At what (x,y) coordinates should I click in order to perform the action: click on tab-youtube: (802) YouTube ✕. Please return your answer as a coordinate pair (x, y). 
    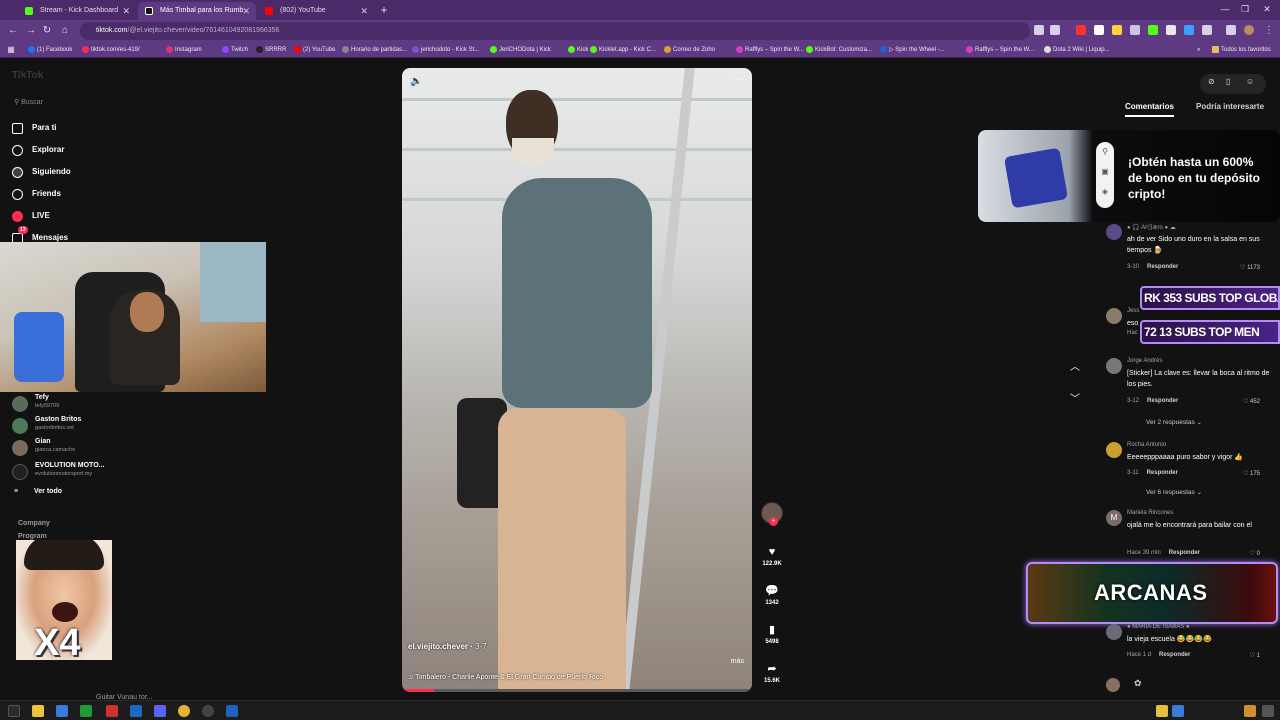
    Looking at the image, I should click on (316, 11).